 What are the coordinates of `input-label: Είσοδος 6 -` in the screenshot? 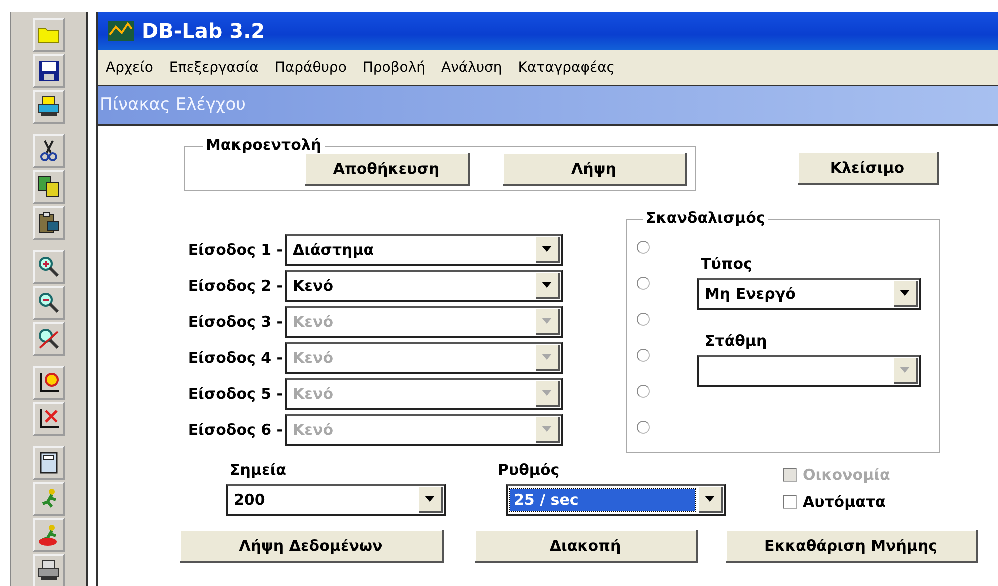 It's located at (235, 430).